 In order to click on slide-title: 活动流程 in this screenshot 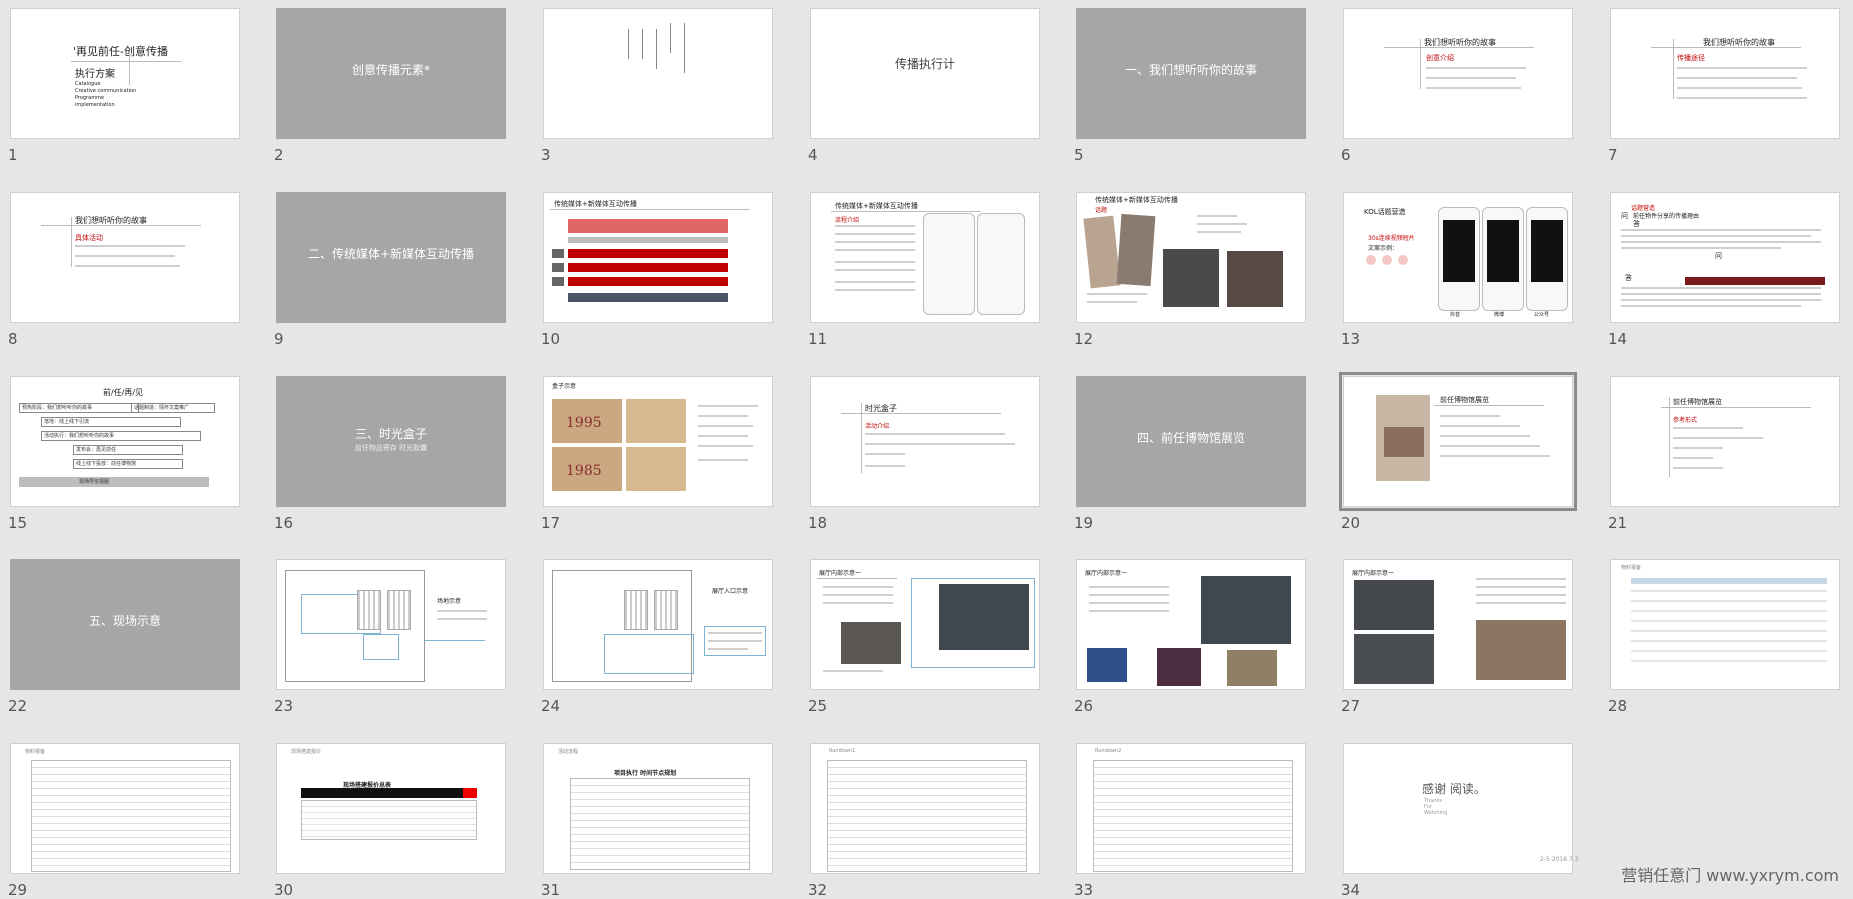, I will do `click(568, 752)`.